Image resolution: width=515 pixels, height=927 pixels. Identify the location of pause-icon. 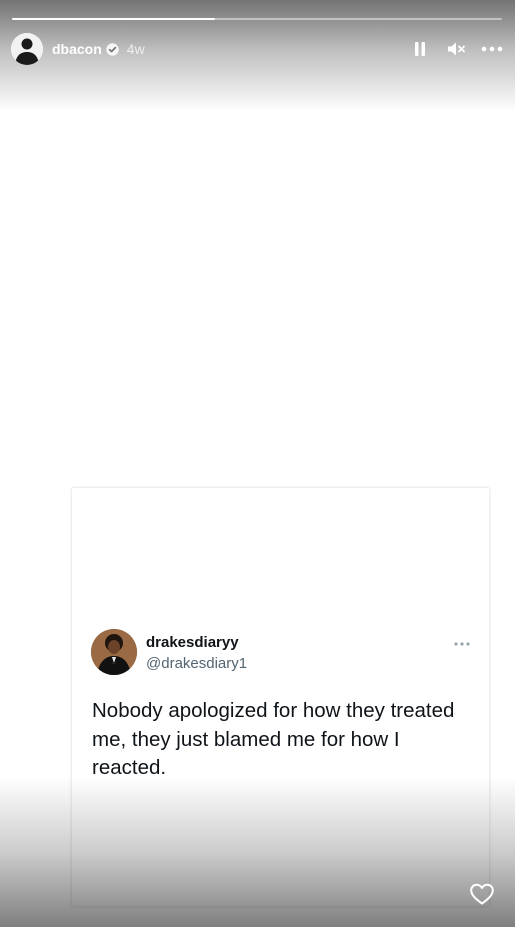
(420, 49).